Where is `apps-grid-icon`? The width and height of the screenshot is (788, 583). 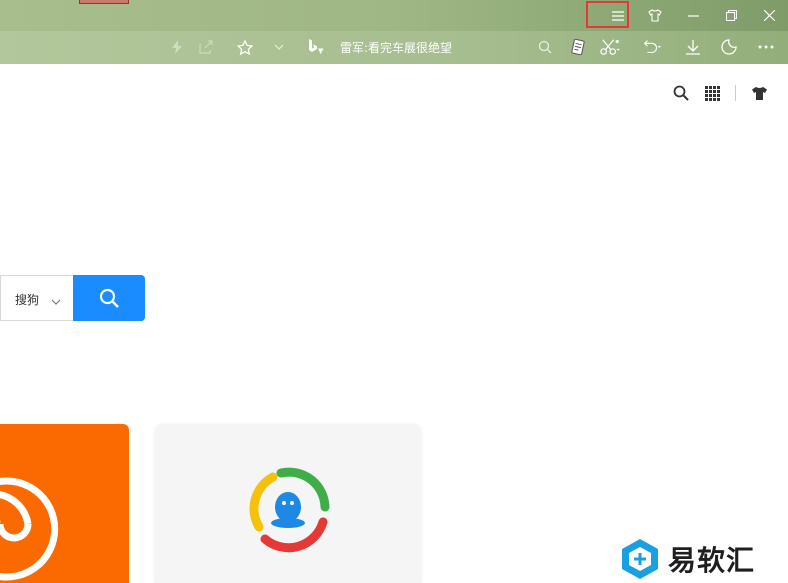
apps-grid-icon is located at coordinates (712, 93).